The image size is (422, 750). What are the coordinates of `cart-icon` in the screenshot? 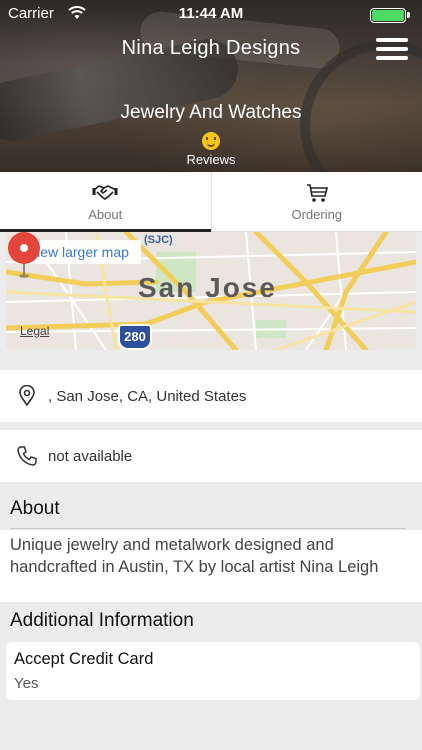 It's located at (317, 192).